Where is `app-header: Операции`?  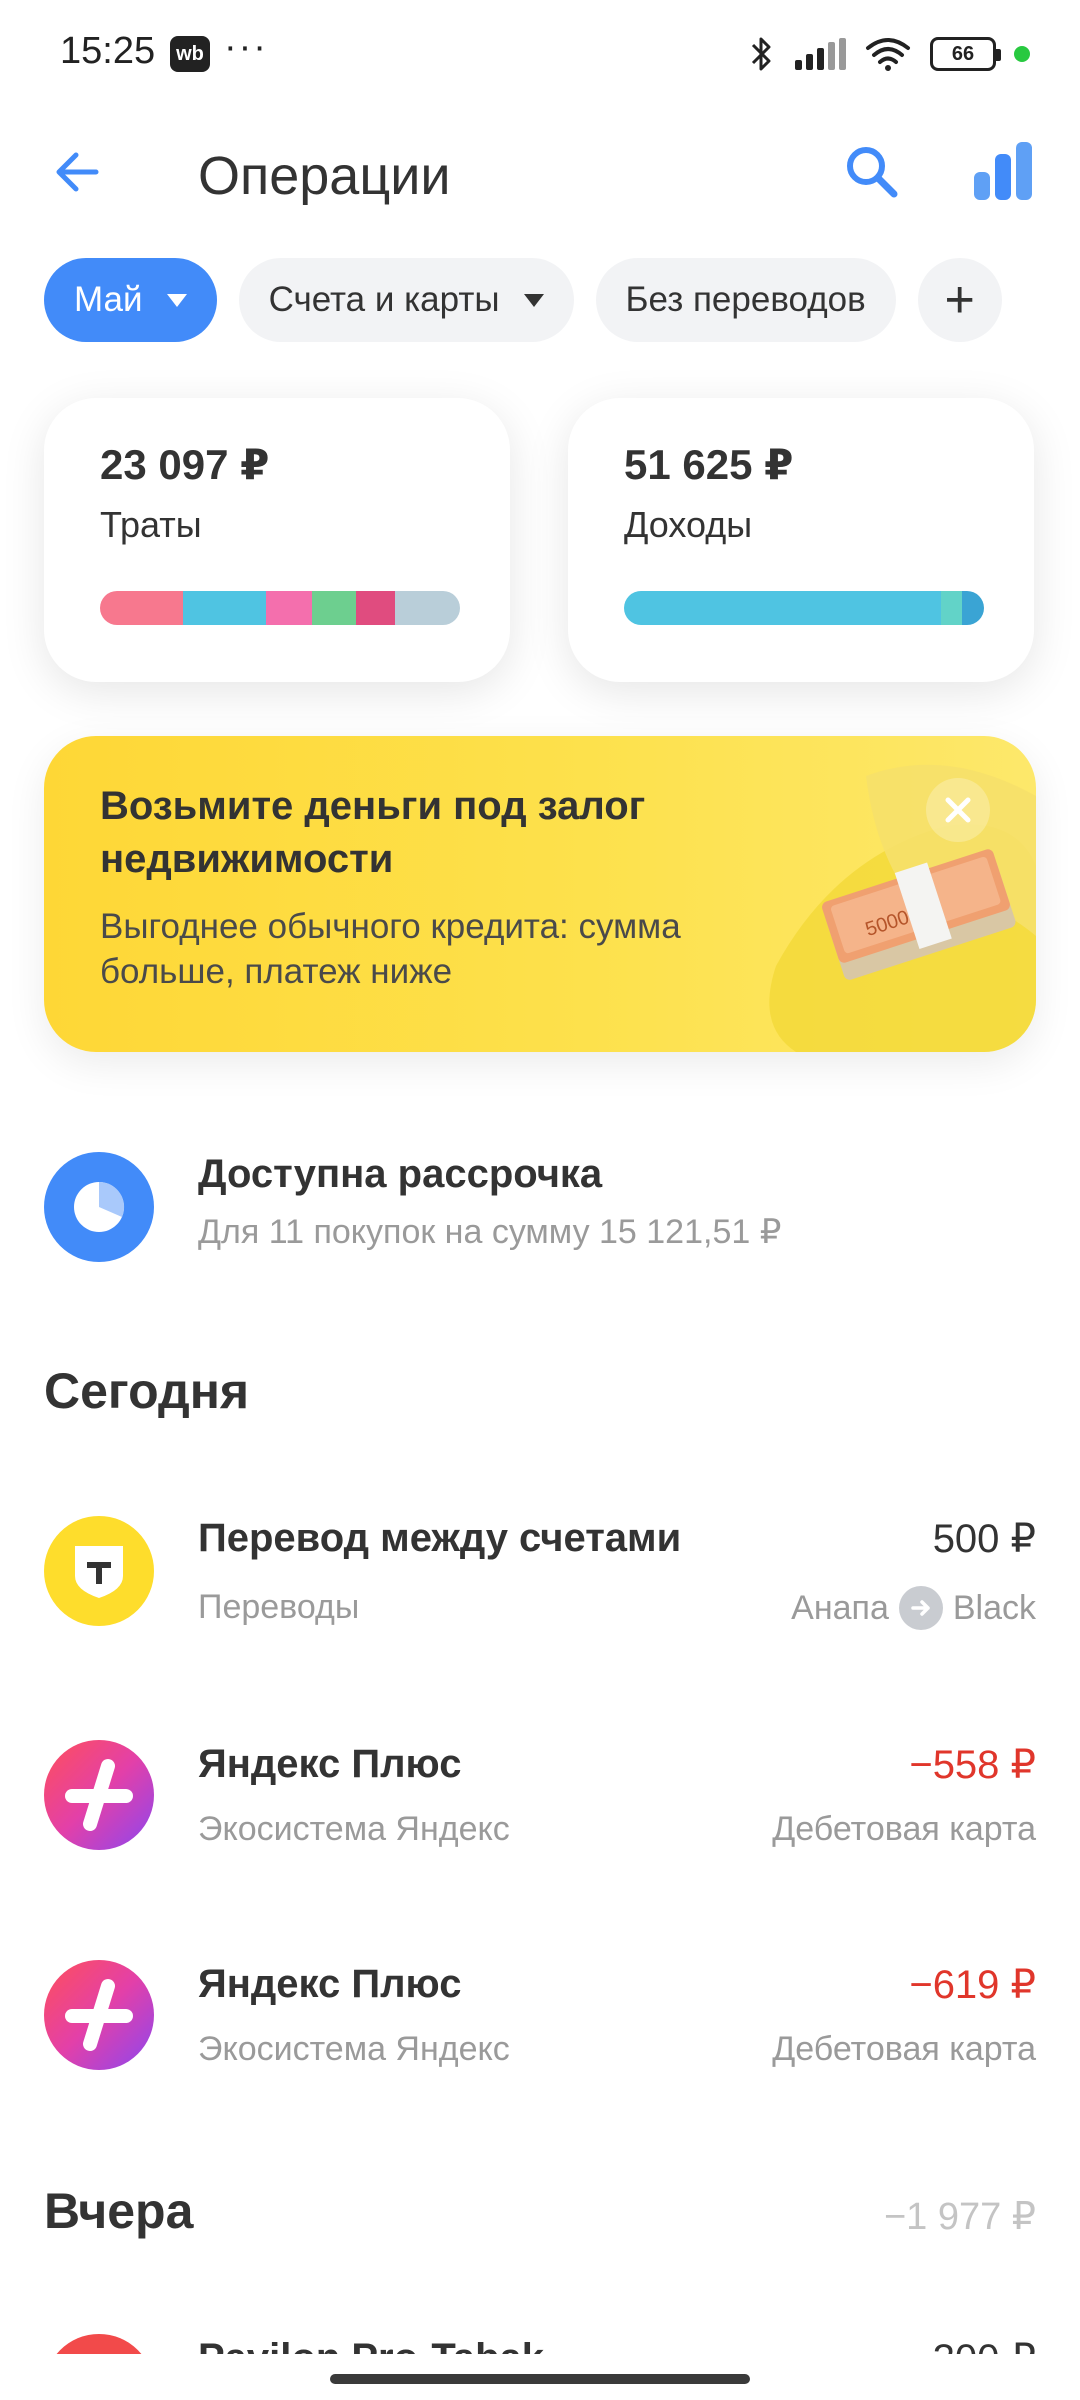 app-header: Операции is located at coordinates (540, 175).